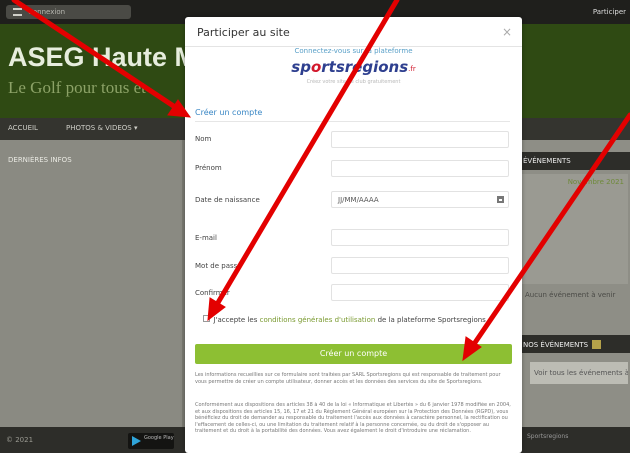 This screenshot has height=453, width=630. What do you see at coordinates (358, 200) in the screenshot?
I see `birthdate-placeholder: JJ/MM/AAAA` at bounding box center [358, 200].